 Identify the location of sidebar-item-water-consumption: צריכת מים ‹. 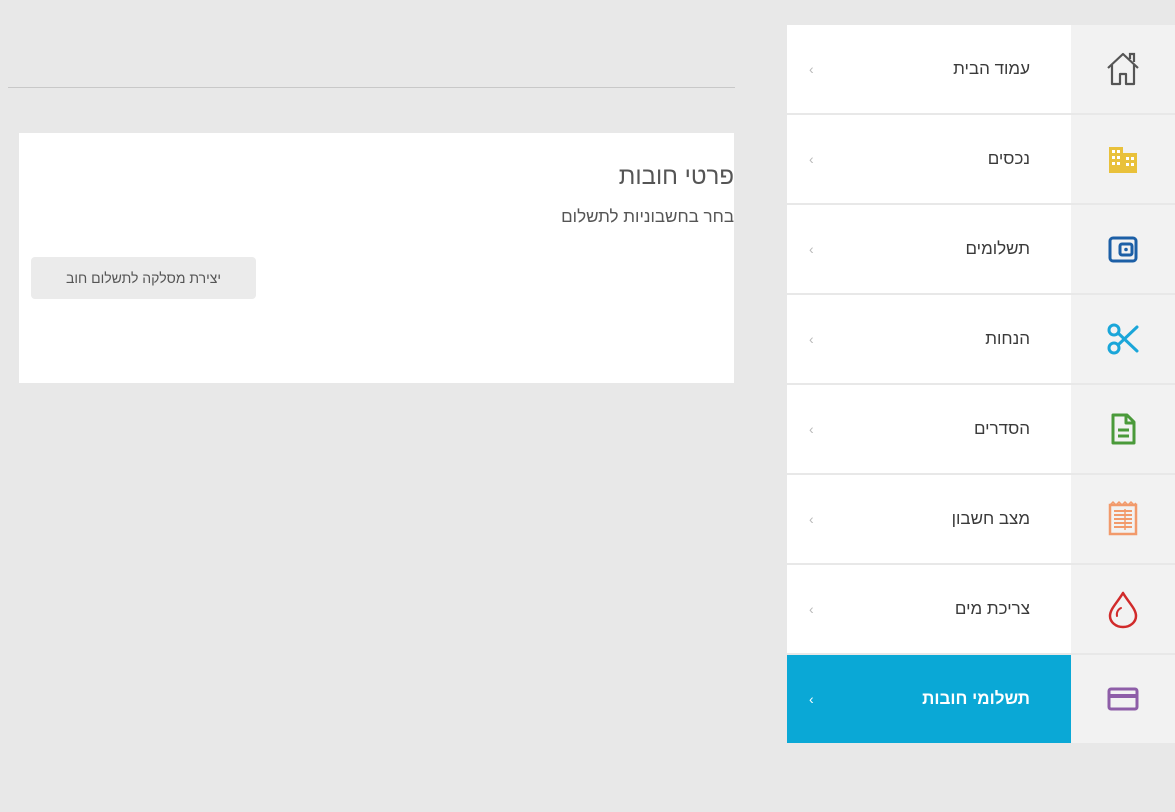
(981, 609).